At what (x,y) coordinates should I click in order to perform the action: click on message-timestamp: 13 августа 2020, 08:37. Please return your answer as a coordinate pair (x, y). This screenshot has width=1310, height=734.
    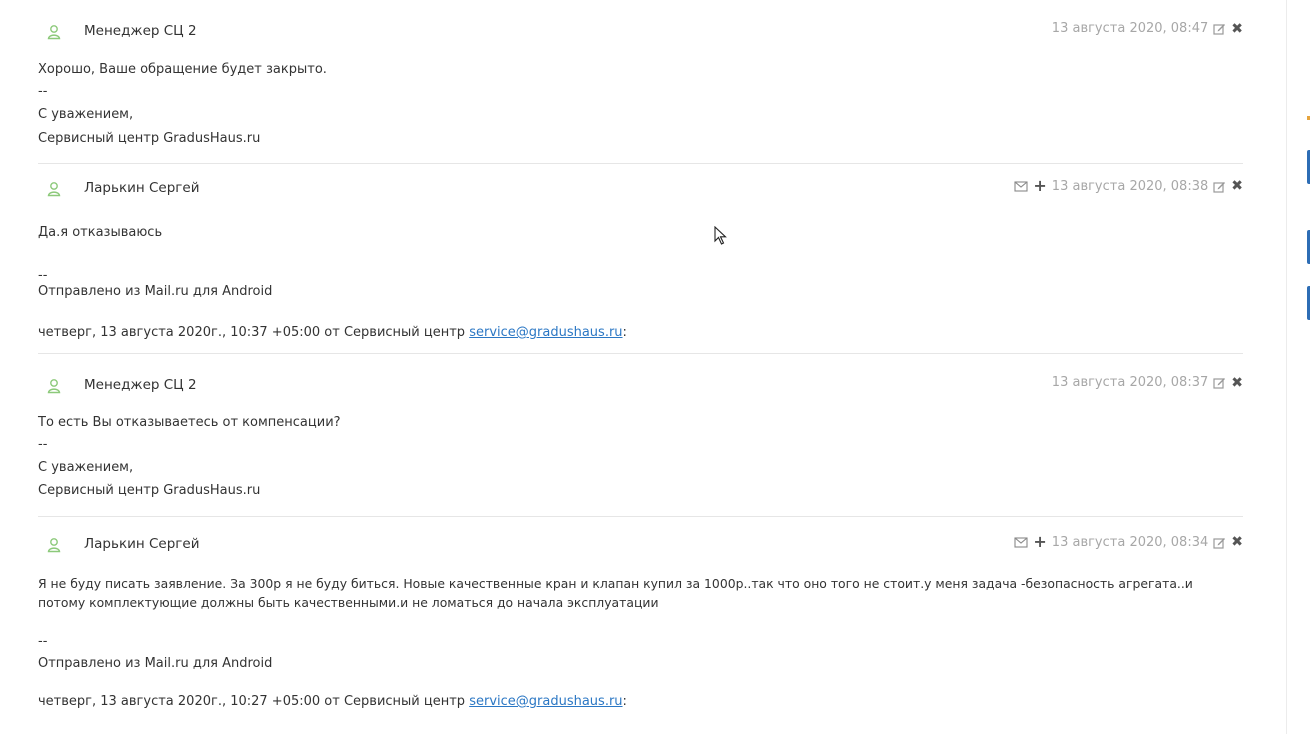
    Looking at the image, I should click on (1130, 382).